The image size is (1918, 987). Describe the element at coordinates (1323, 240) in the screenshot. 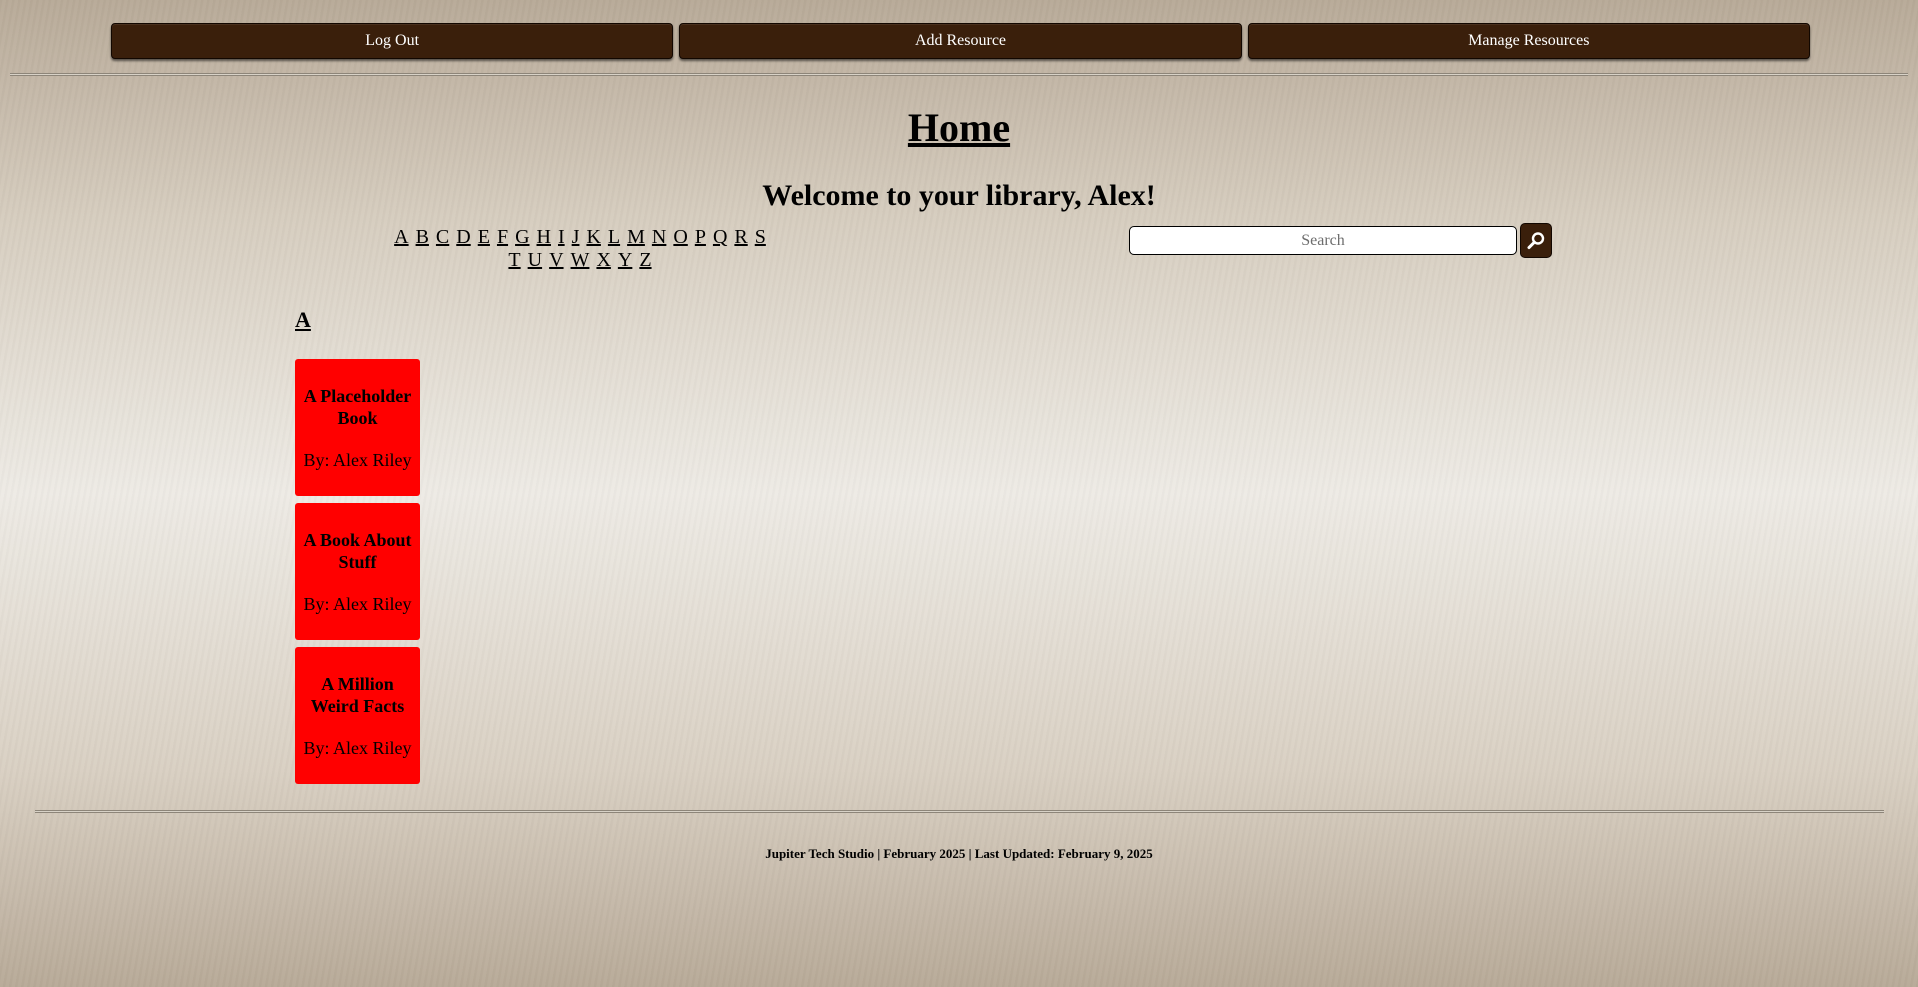

I see `search-input` at that location.